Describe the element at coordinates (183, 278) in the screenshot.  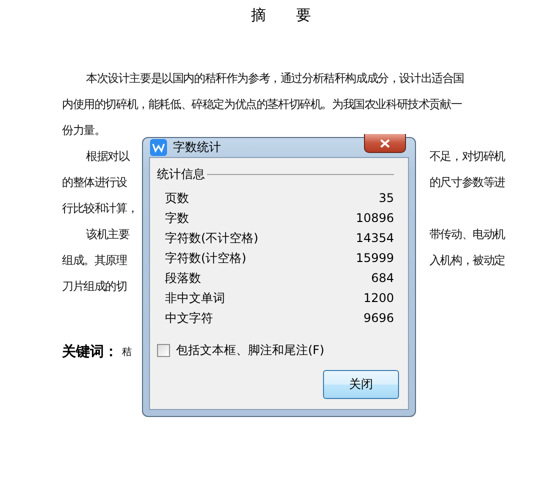
I see `stat-label: 段落数` at that location.